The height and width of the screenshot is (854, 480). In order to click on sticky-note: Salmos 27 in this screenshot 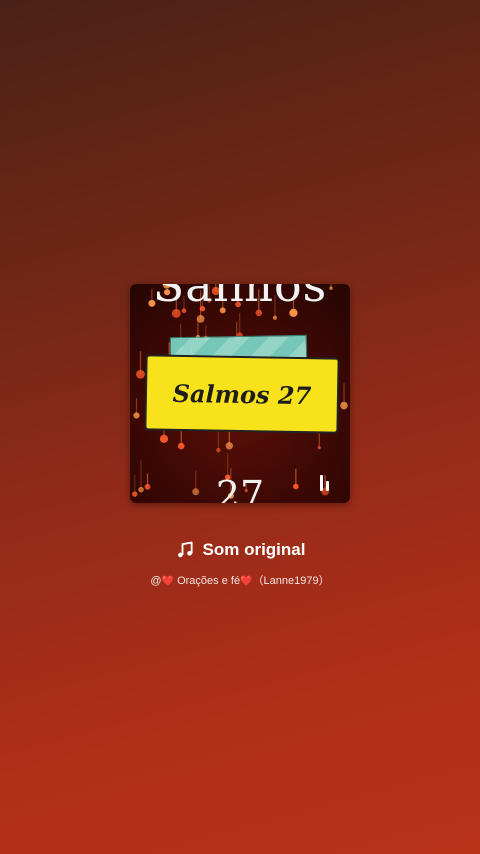, I will do `click(242, 394)`.